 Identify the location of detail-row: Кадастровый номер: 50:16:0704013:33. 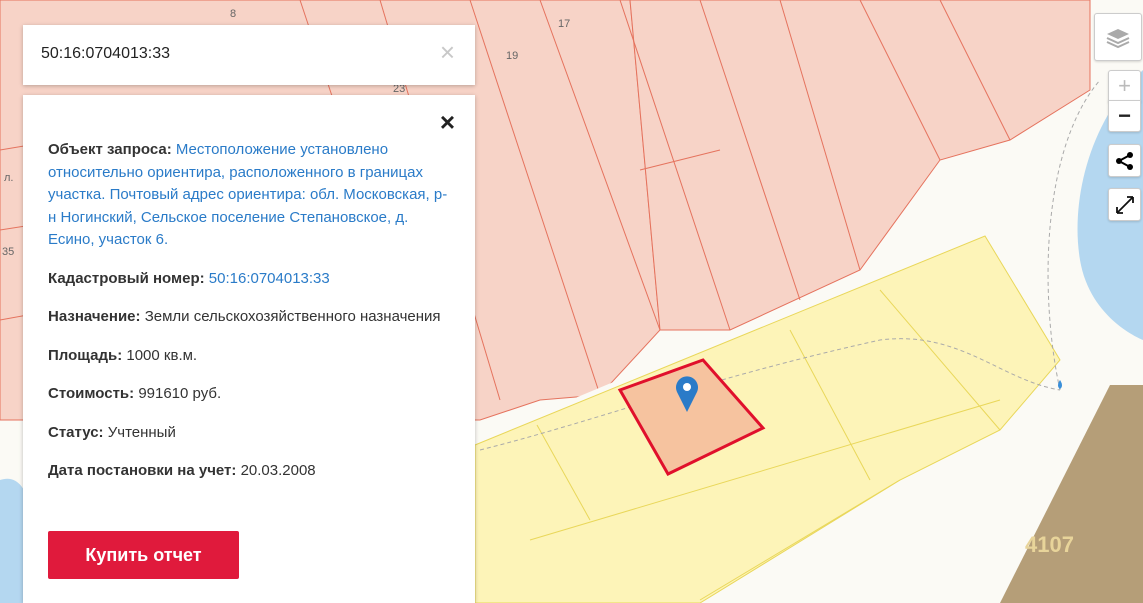
(248, 279).